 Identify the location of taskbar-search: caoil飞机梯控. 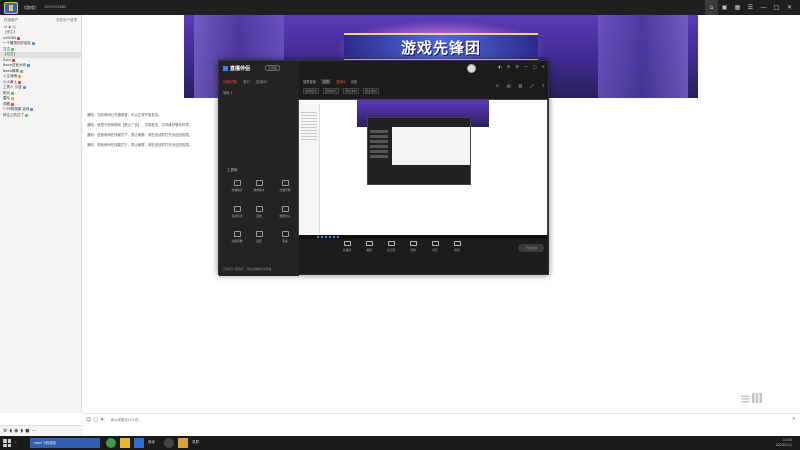
(65, 443).